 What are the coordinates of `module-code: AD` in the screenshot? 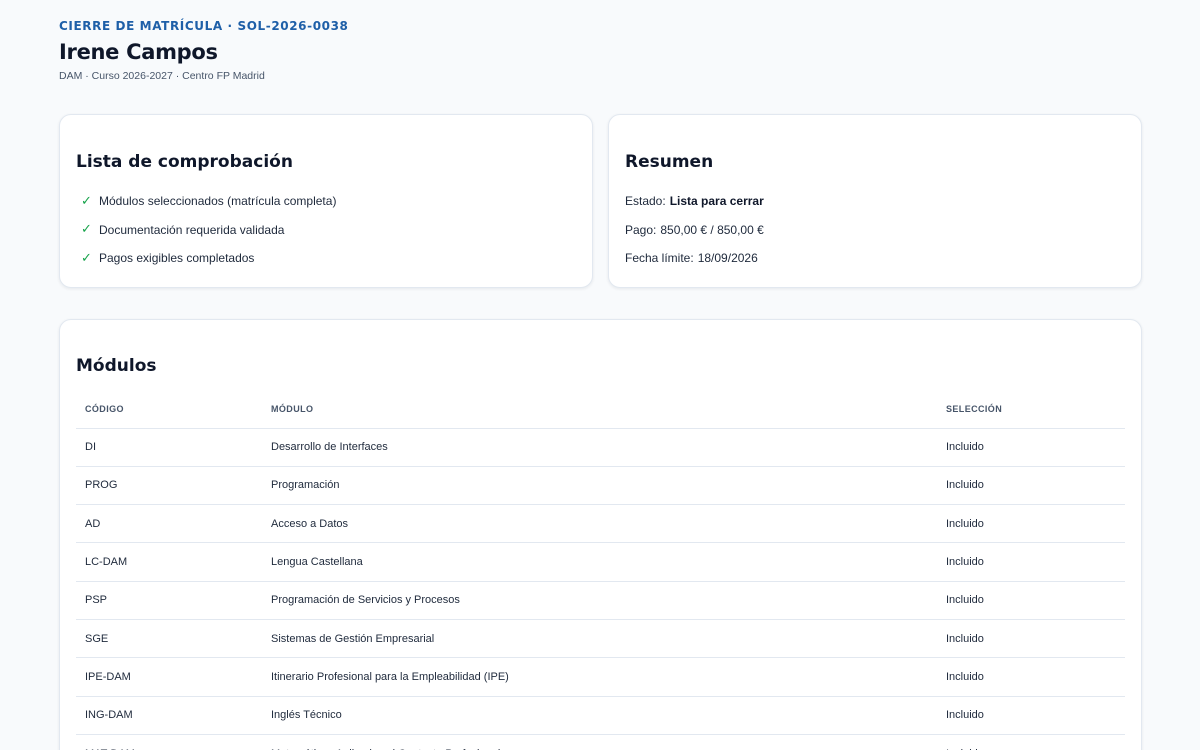 It's located at (169, 524).